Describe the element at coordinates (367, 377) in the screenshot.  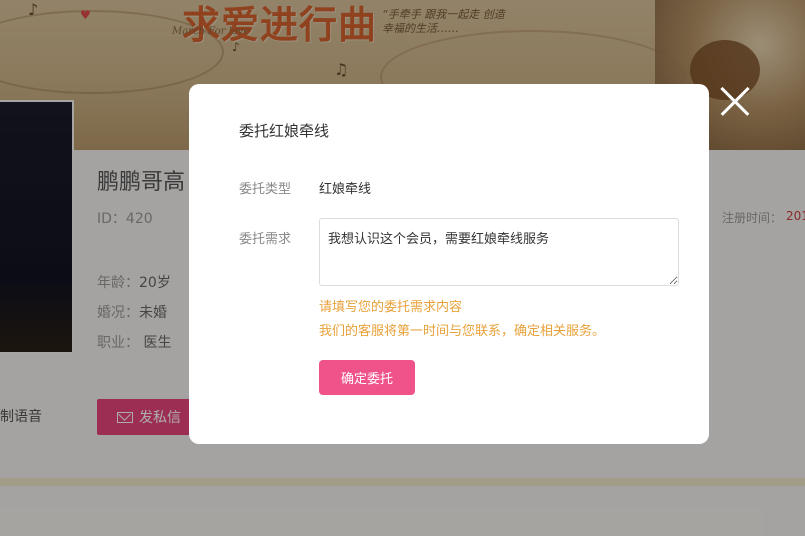
I see `confirm-entrust-button: 确定委托` at that location.